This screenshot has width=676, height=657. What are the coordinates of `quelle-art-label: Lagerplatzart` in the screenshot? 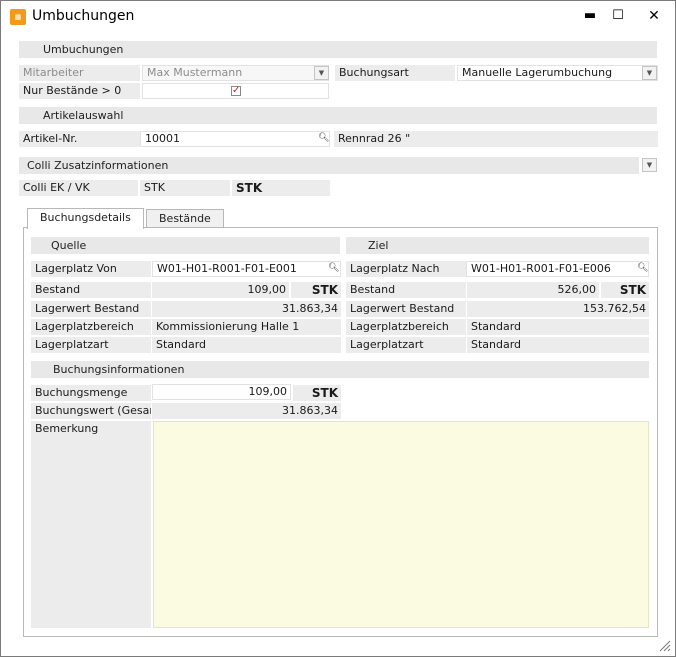 It's located at (91, 345).